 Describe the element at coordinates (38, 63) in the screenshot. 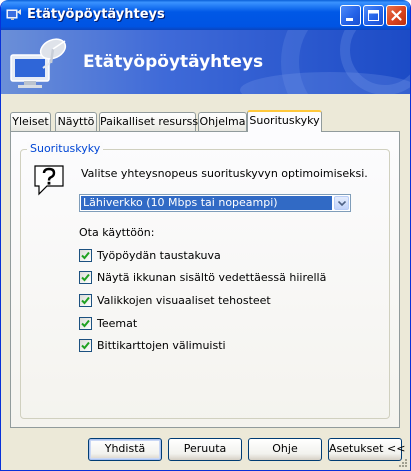

I see `remote-desktop-logo-icon` at that location.